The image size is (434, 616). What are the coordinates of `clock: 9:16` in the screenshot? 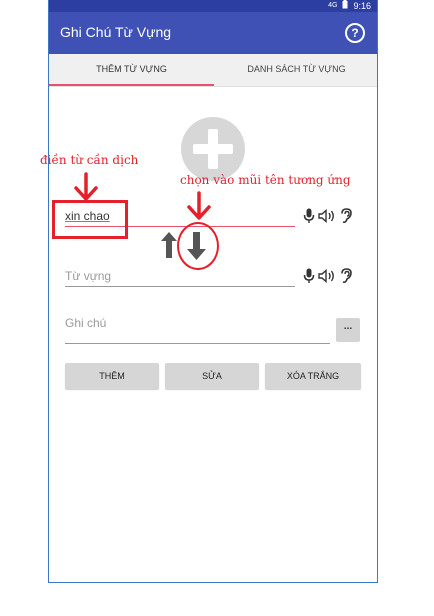 It's located at (362, 6).